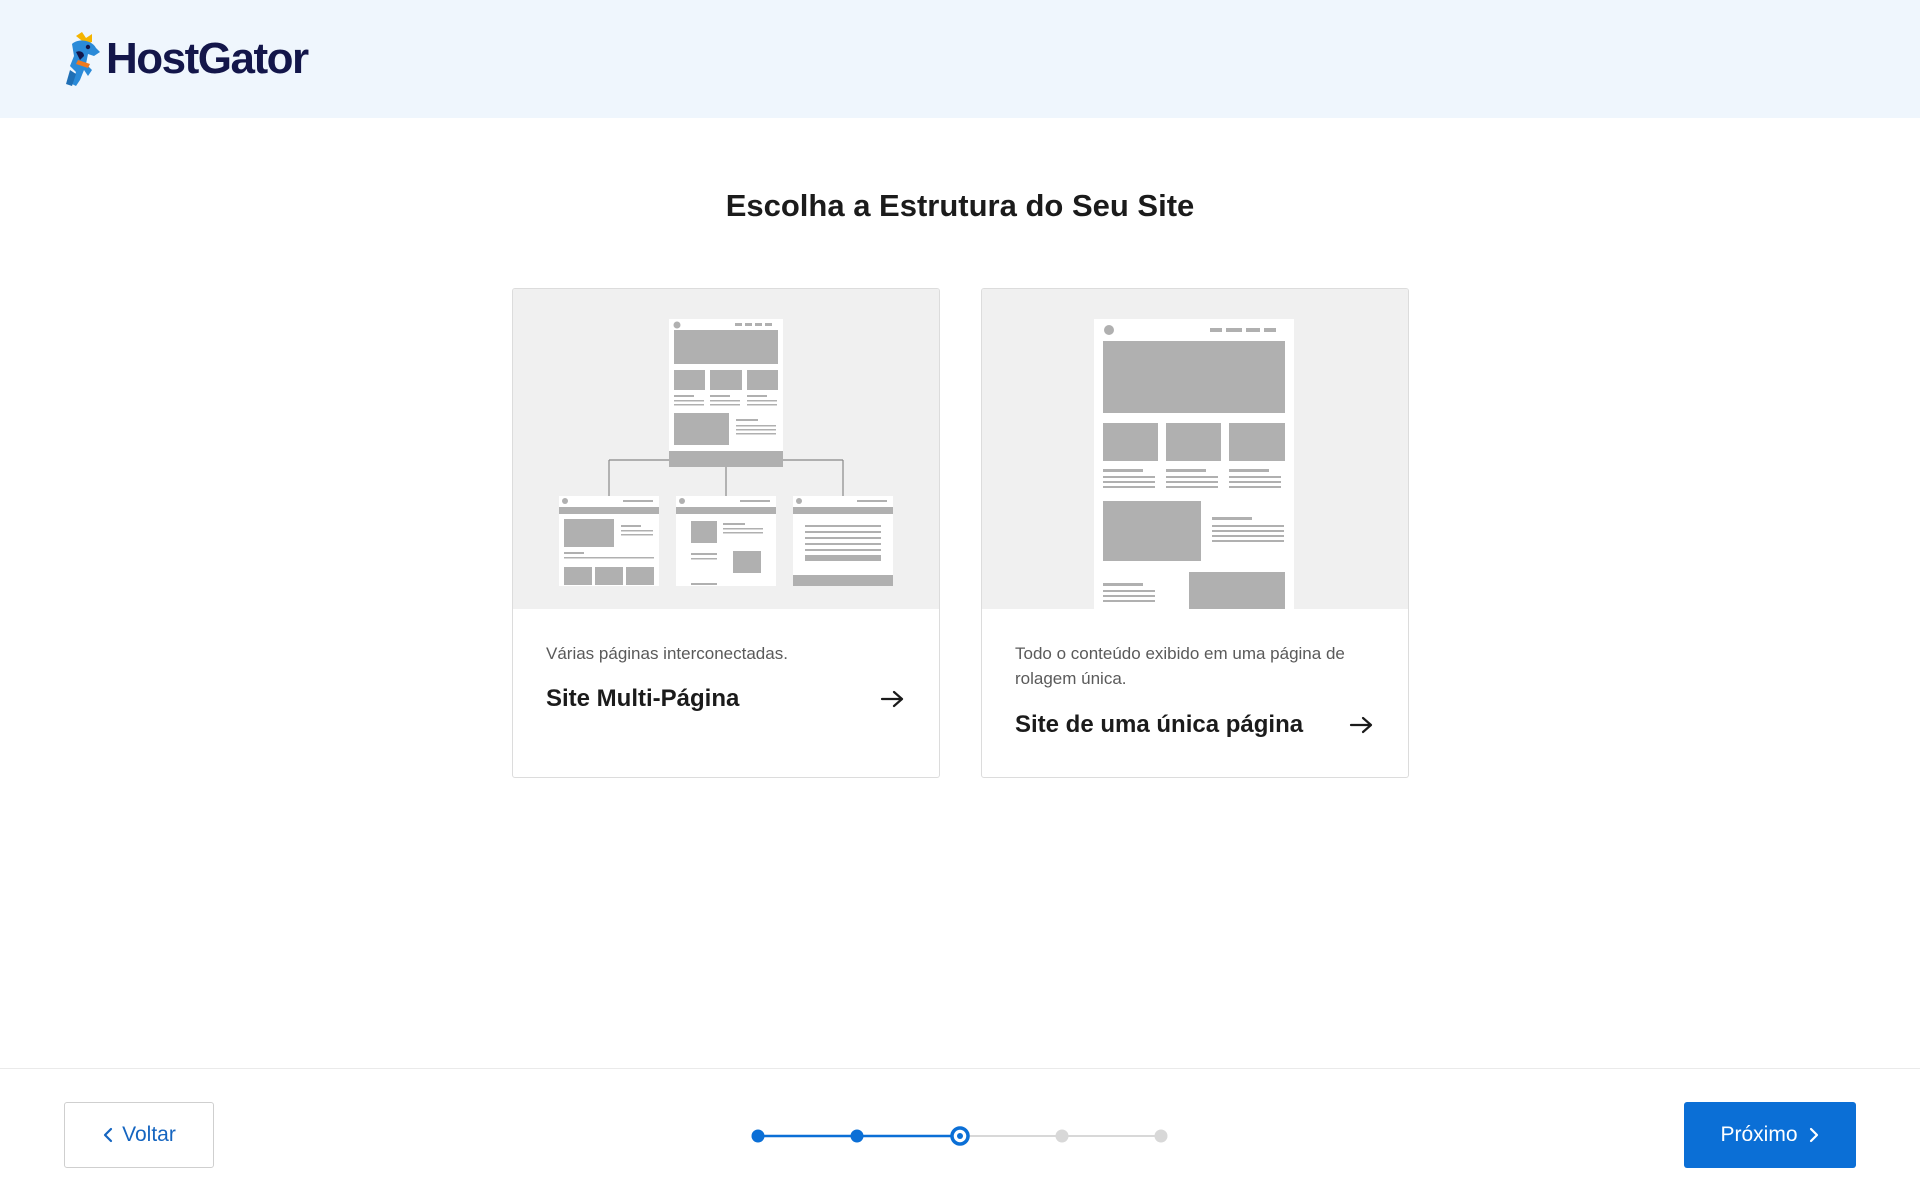 The width and height of the screenshot is (1920, 1200). I want to click on next-button-label: Próximo, so click(1759, 1134).